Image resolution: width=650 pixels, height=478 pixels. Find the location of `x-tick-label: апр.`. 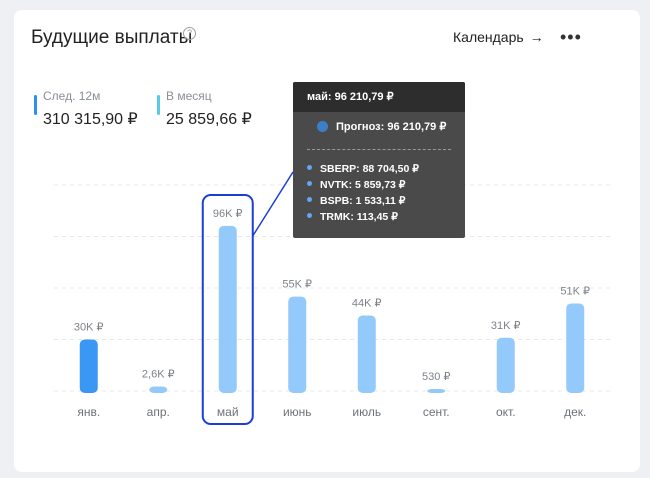

x-tick-label: апр. is located at coordinates (158, 412).